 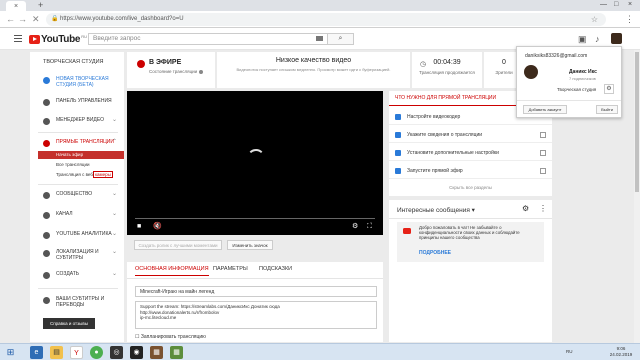 I want to click on chat-settings-gear-icon: ⚙, so click(x=525, y=208).